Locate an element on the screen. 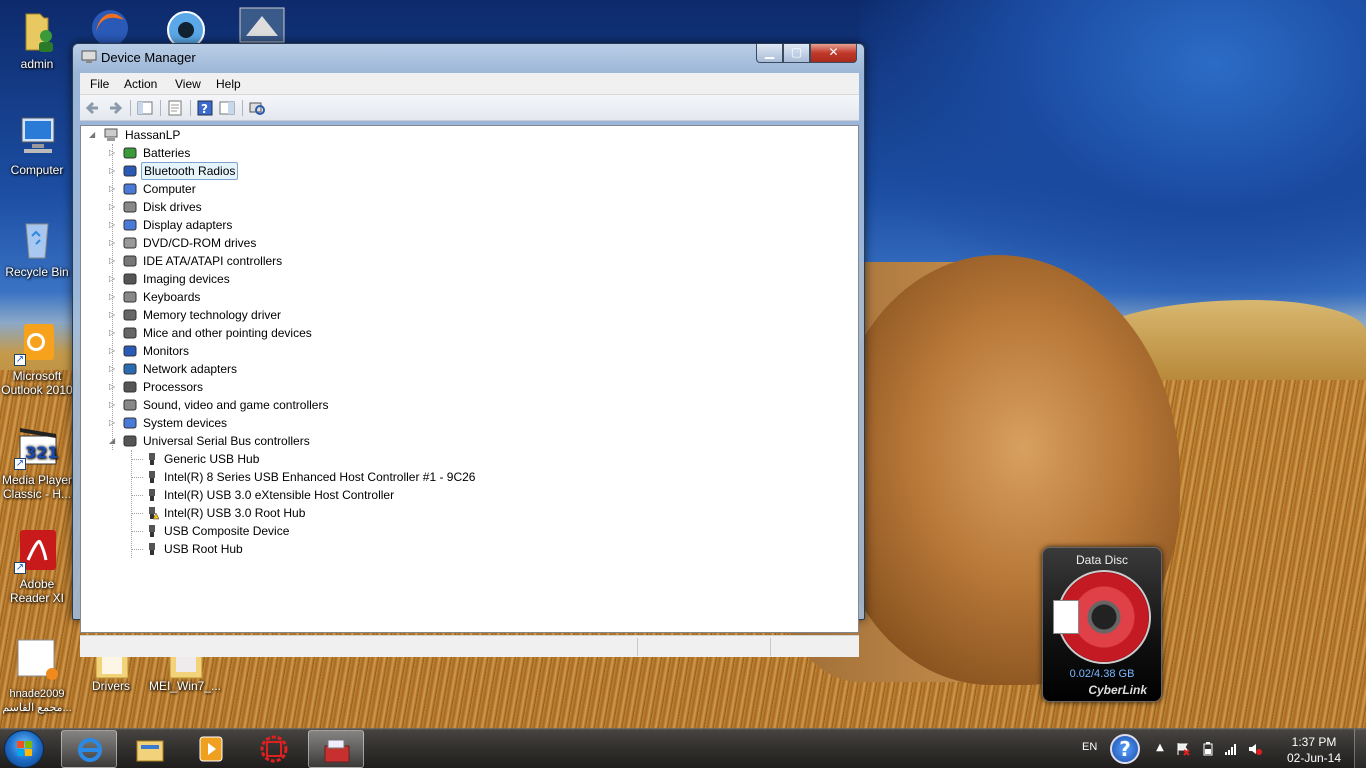  app-shortcut-icon is located at coordinates (262, 25).